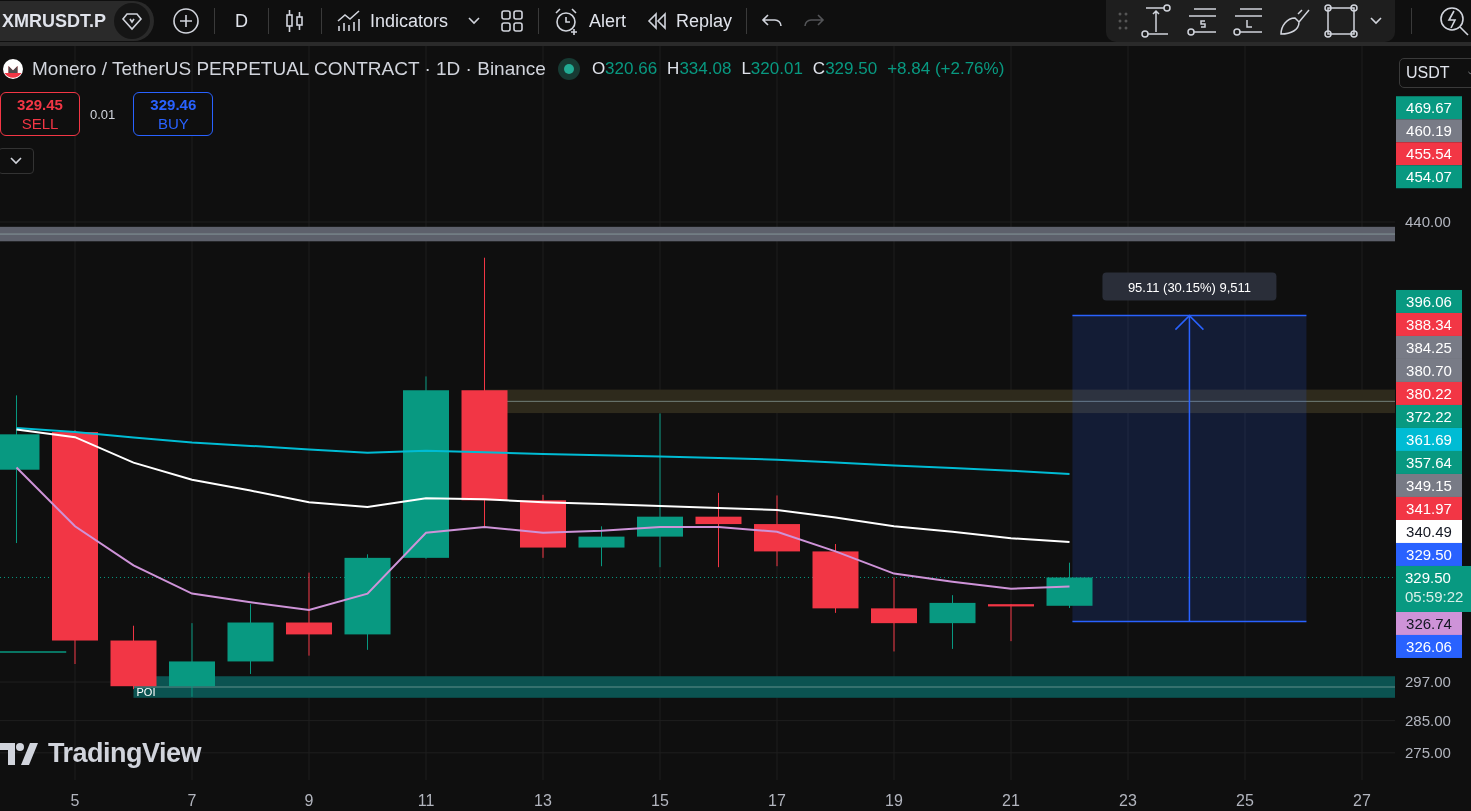 This screenshot has height=811, width=1471. I want to click on price-tag: 341.97, so click(1429, 508).